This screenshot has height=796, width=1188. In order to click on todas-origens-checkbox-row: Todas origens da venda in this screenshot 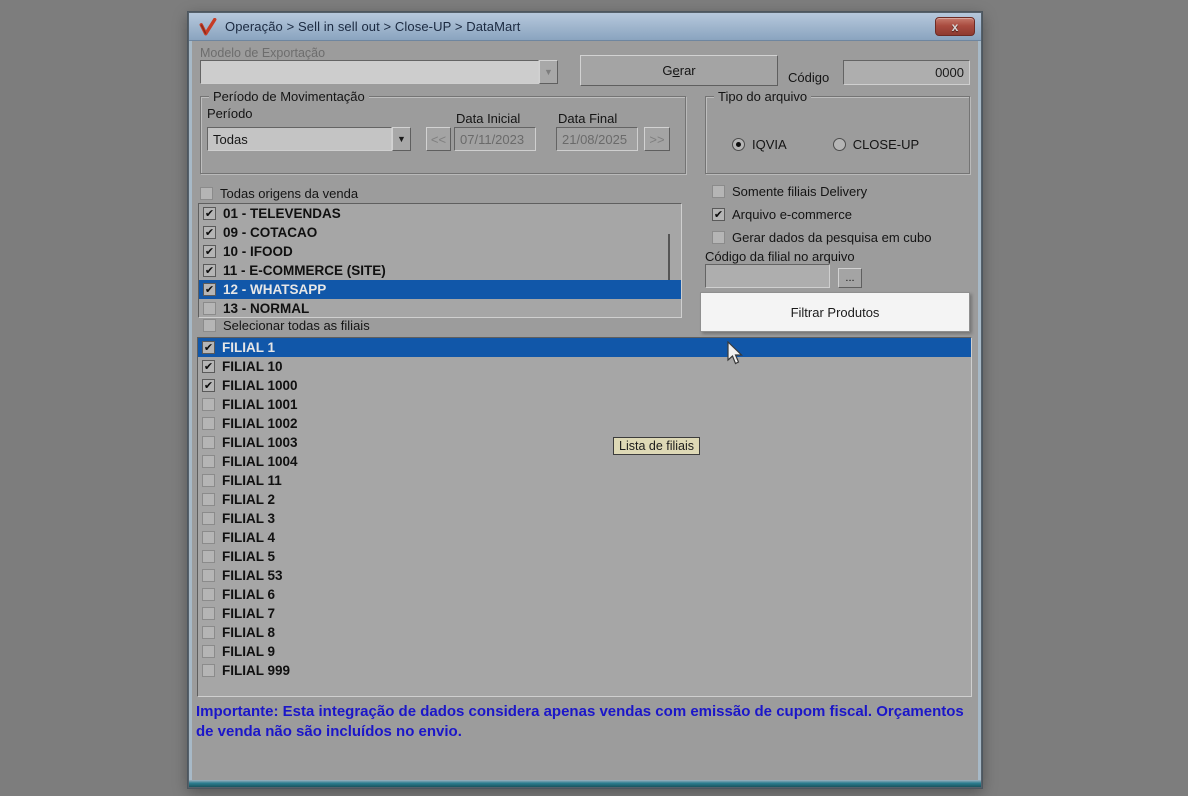, I will do `click(279, 193)`.